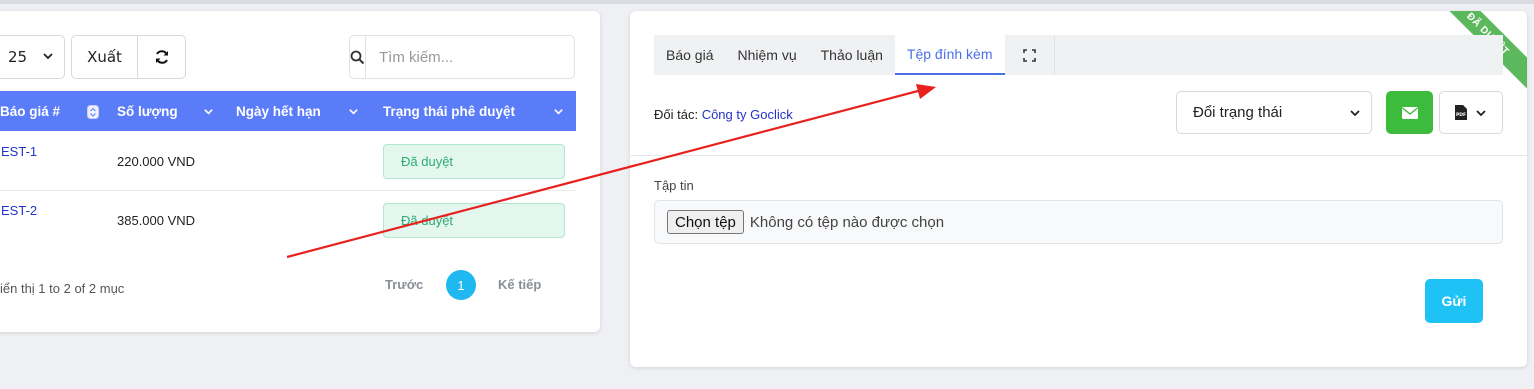  I want to click on fullscreen-button, so click(1030, 55).